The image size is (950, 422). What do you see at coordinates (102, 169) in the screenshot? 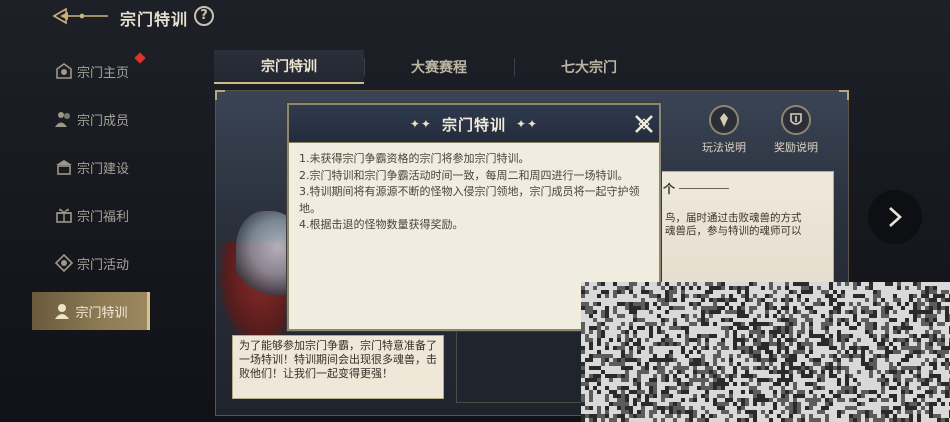
I see `sidebar-item-label: 宗门建设` at bounding box center [102, 169].